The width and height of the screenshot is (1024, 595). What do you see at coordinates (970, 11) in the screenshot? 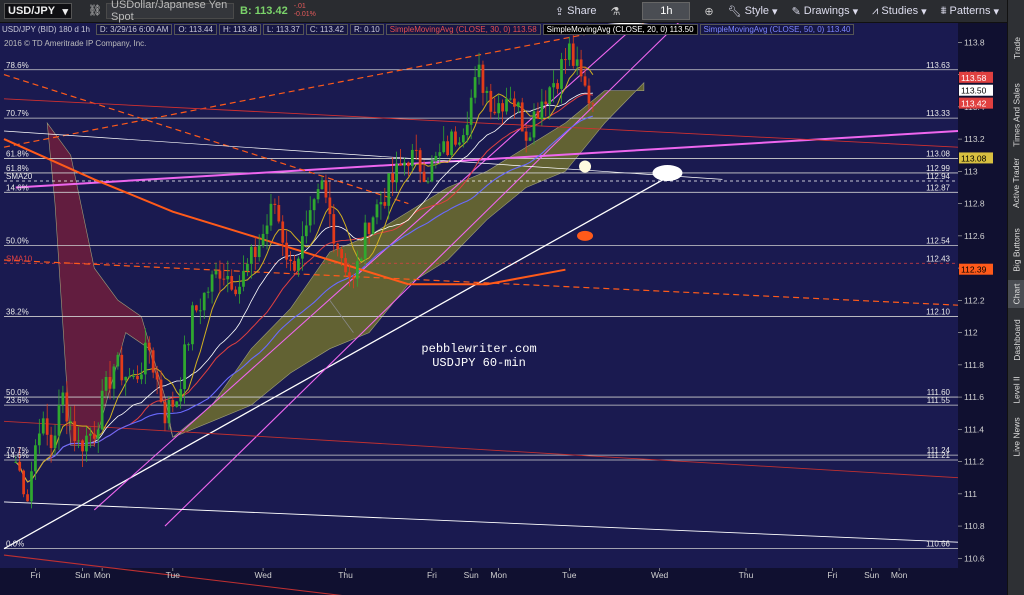
I see `patterns-button: ⩩ Patterns ▾` at bounding box center [970, 11].